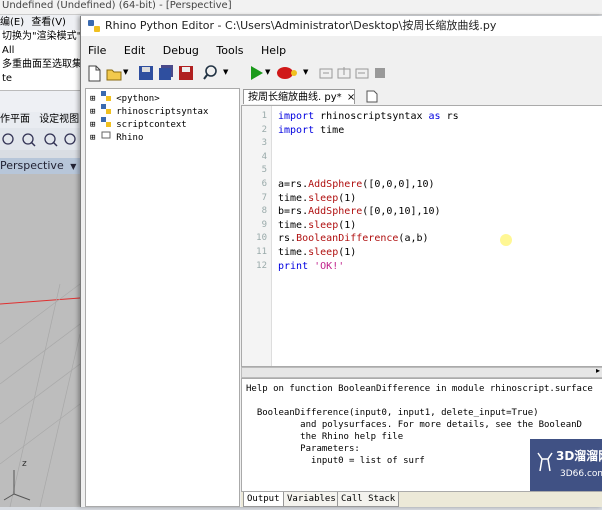  What do you see at coordinates (422, 401) in the screenshot?
I see `help-line` at bounding box center [422, 401].